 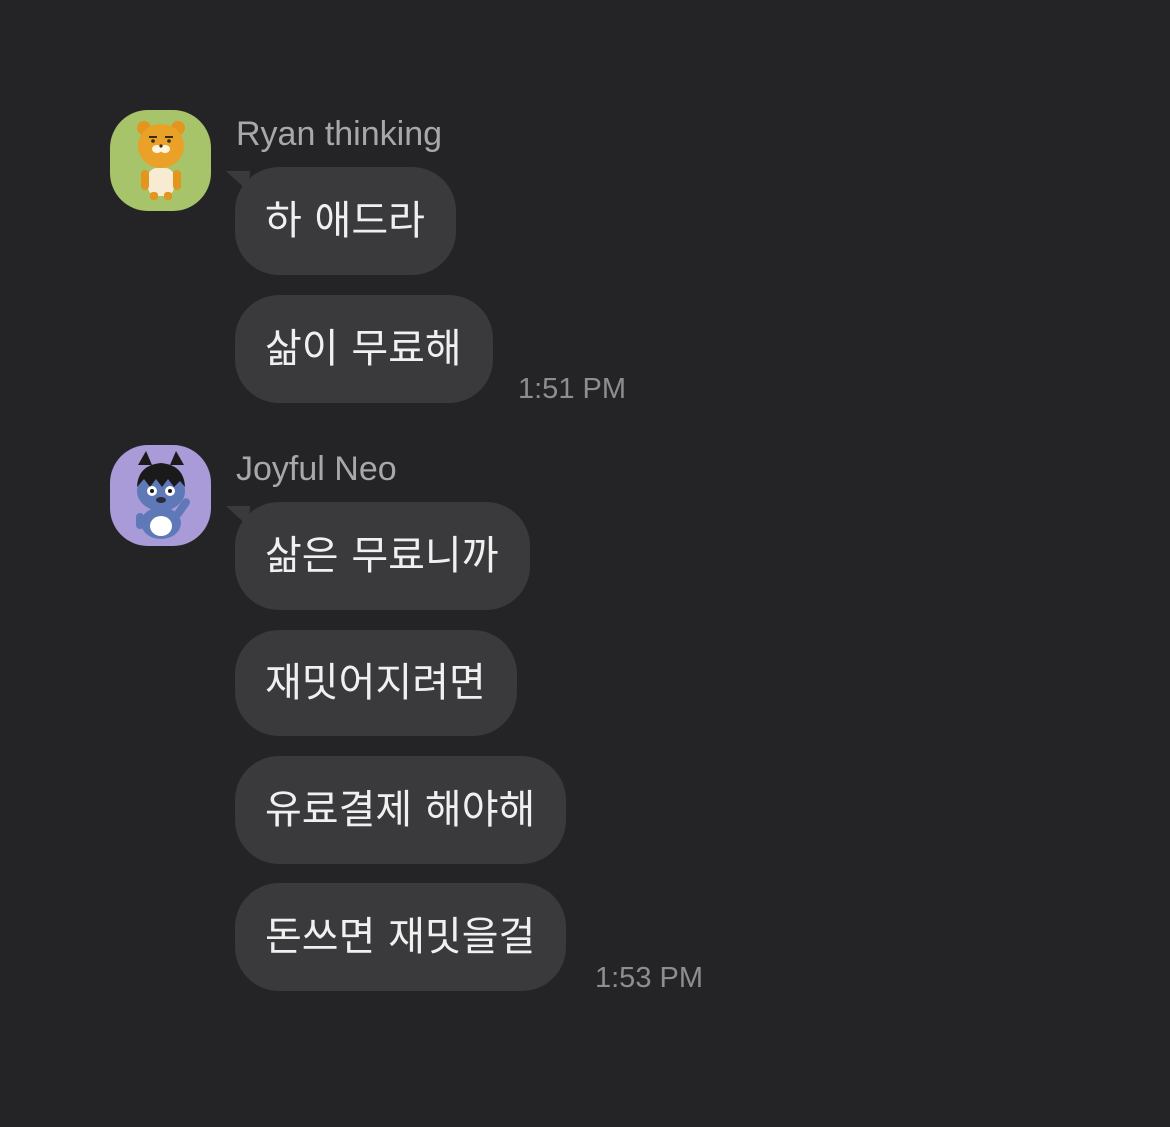 What do you see at coordinates (345, 221) in the screenshot?
I see `message-bubble: 하 애드라` at bounding box center [345, 221].